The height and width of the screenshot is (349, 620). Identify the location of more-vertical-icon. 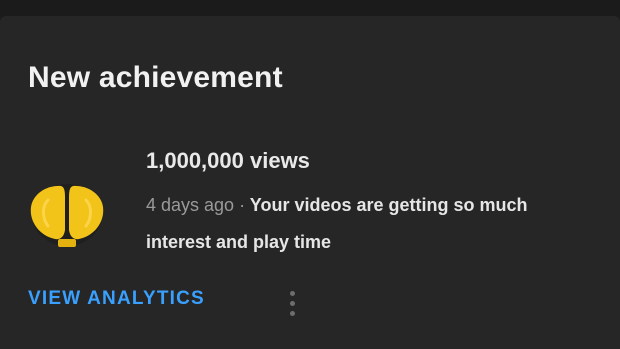
(292, 293).